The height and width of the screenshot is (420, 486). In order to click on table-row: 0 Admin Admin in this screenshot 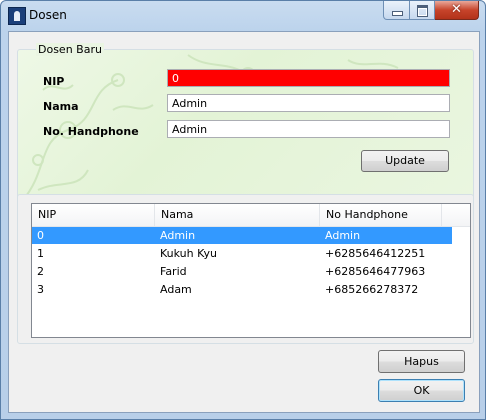, I will do `click(242, 235)`.